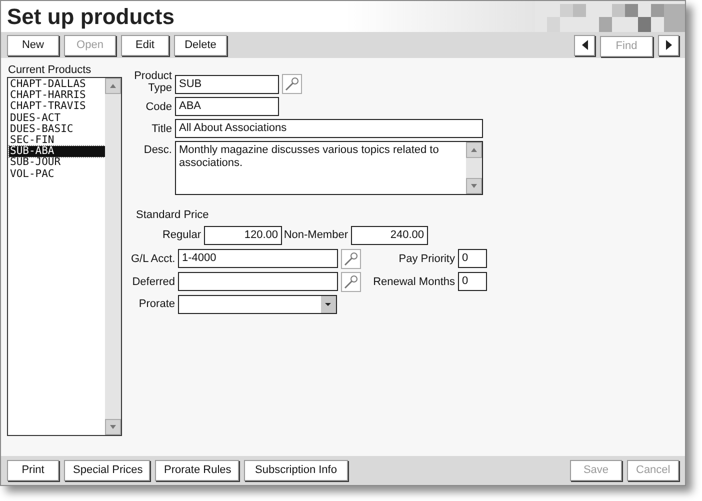 The height and width of the screenshot is (501, 702). I want to click on toolbar-button: Prorate Rules, so click(197, 470).